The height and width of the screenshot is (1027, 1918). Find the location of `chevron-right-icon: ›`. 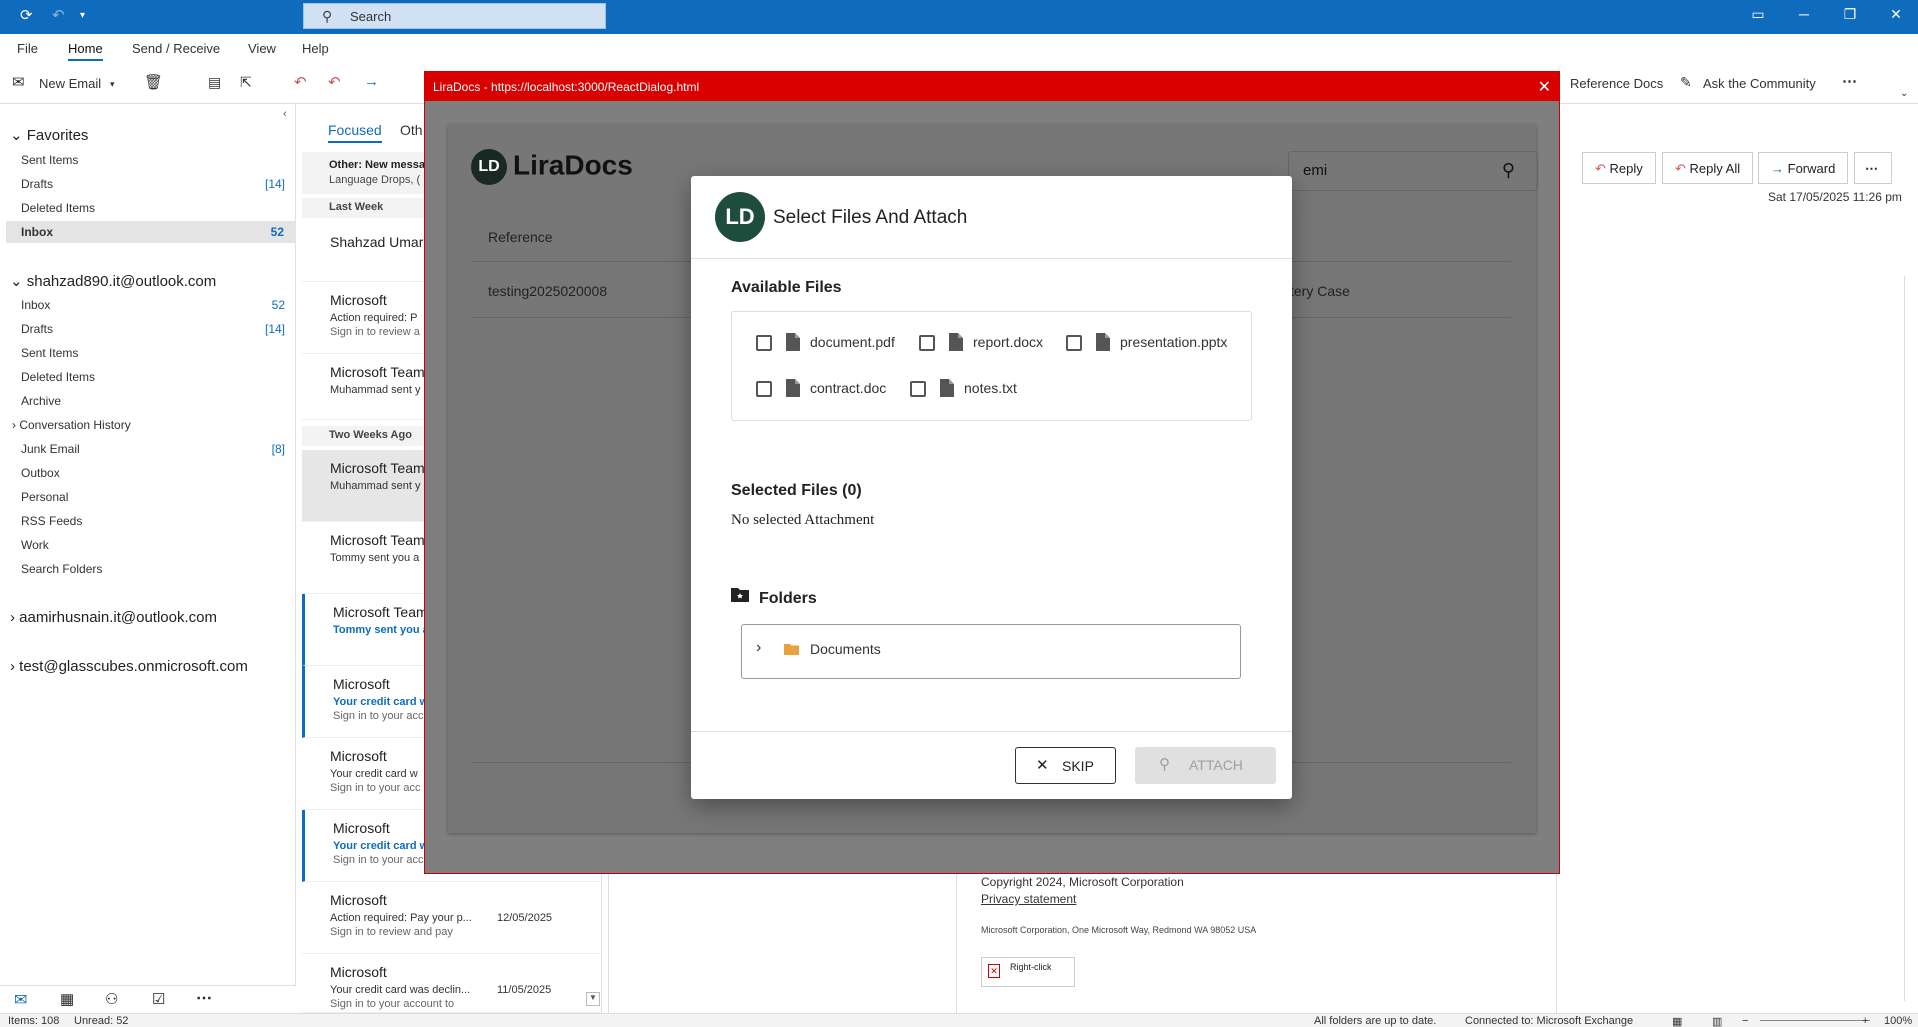

chevron-right-icon: › is located at coordinates (758, 648).